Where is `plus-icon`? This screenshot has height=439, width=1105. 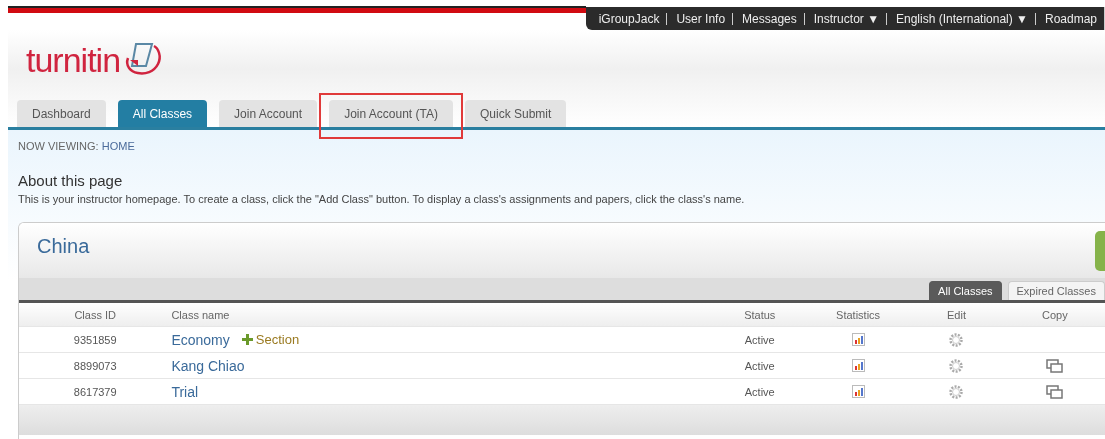
plus-icon is located at coordinates (247, 339).